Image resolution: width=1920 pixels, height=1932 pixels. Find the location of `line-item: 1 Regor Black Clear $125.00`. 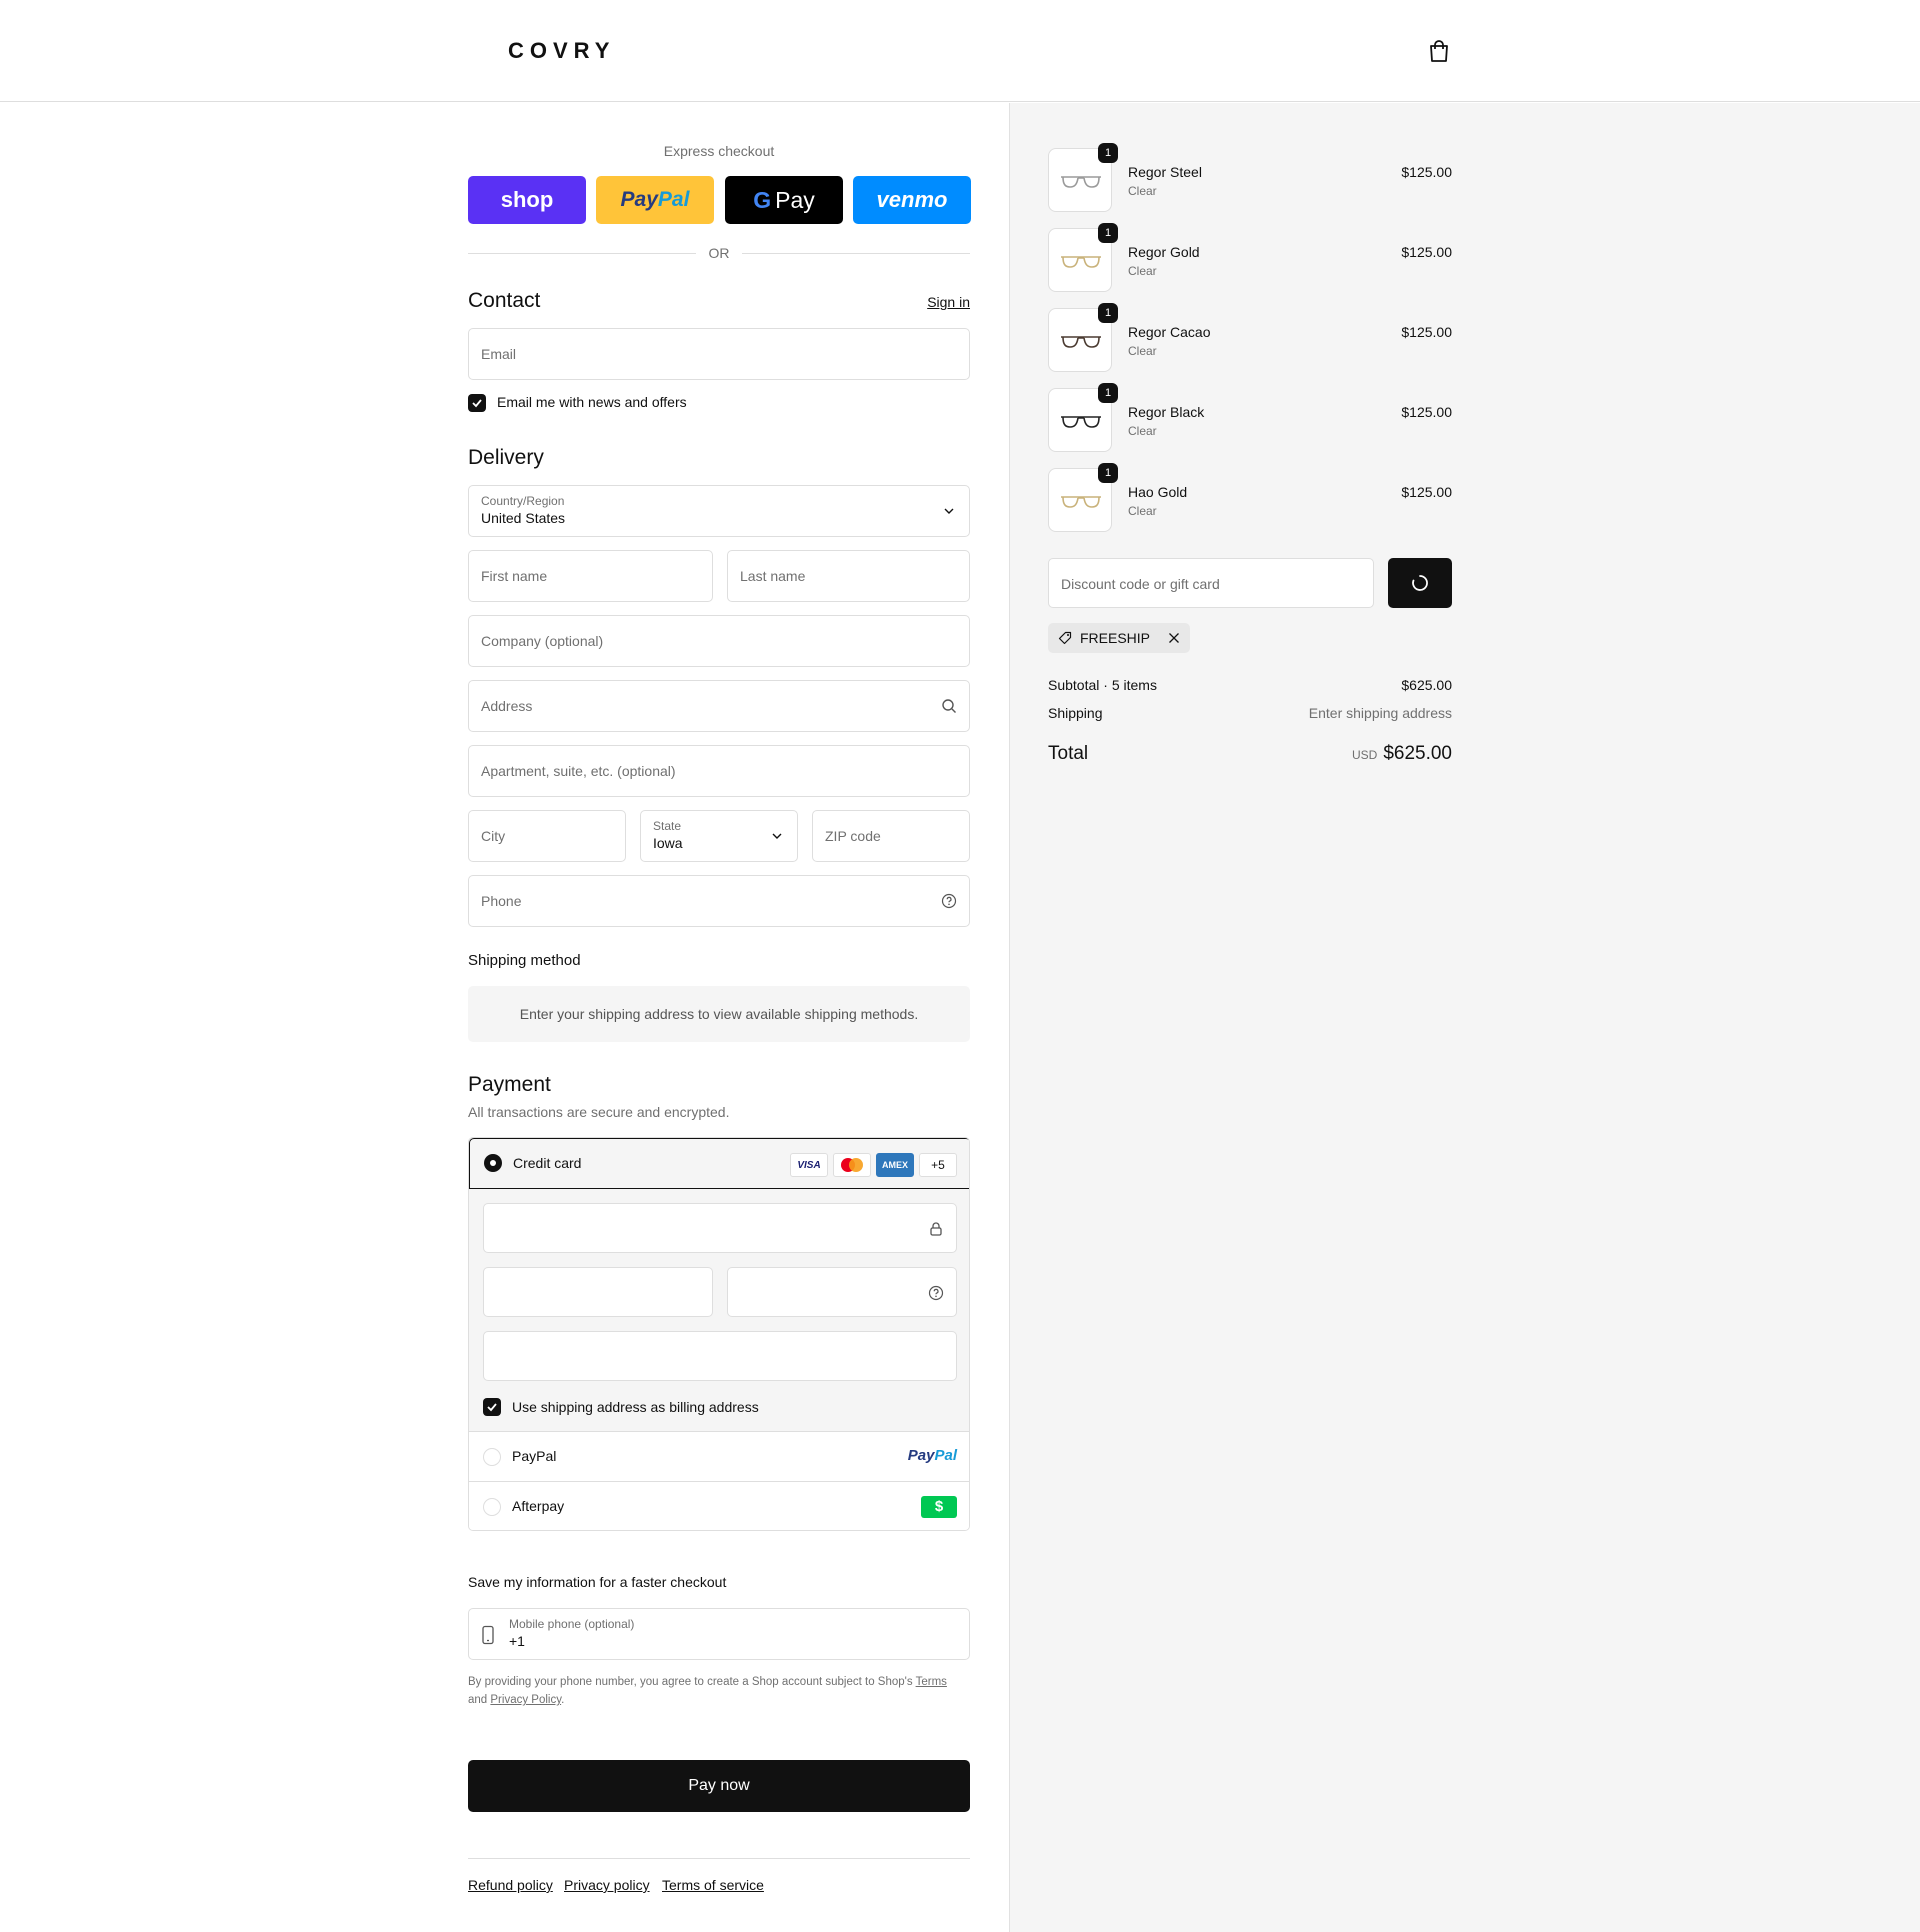

line-item: 1 Regor Black Clear $125.00 is located at coordinates (1250, 417).